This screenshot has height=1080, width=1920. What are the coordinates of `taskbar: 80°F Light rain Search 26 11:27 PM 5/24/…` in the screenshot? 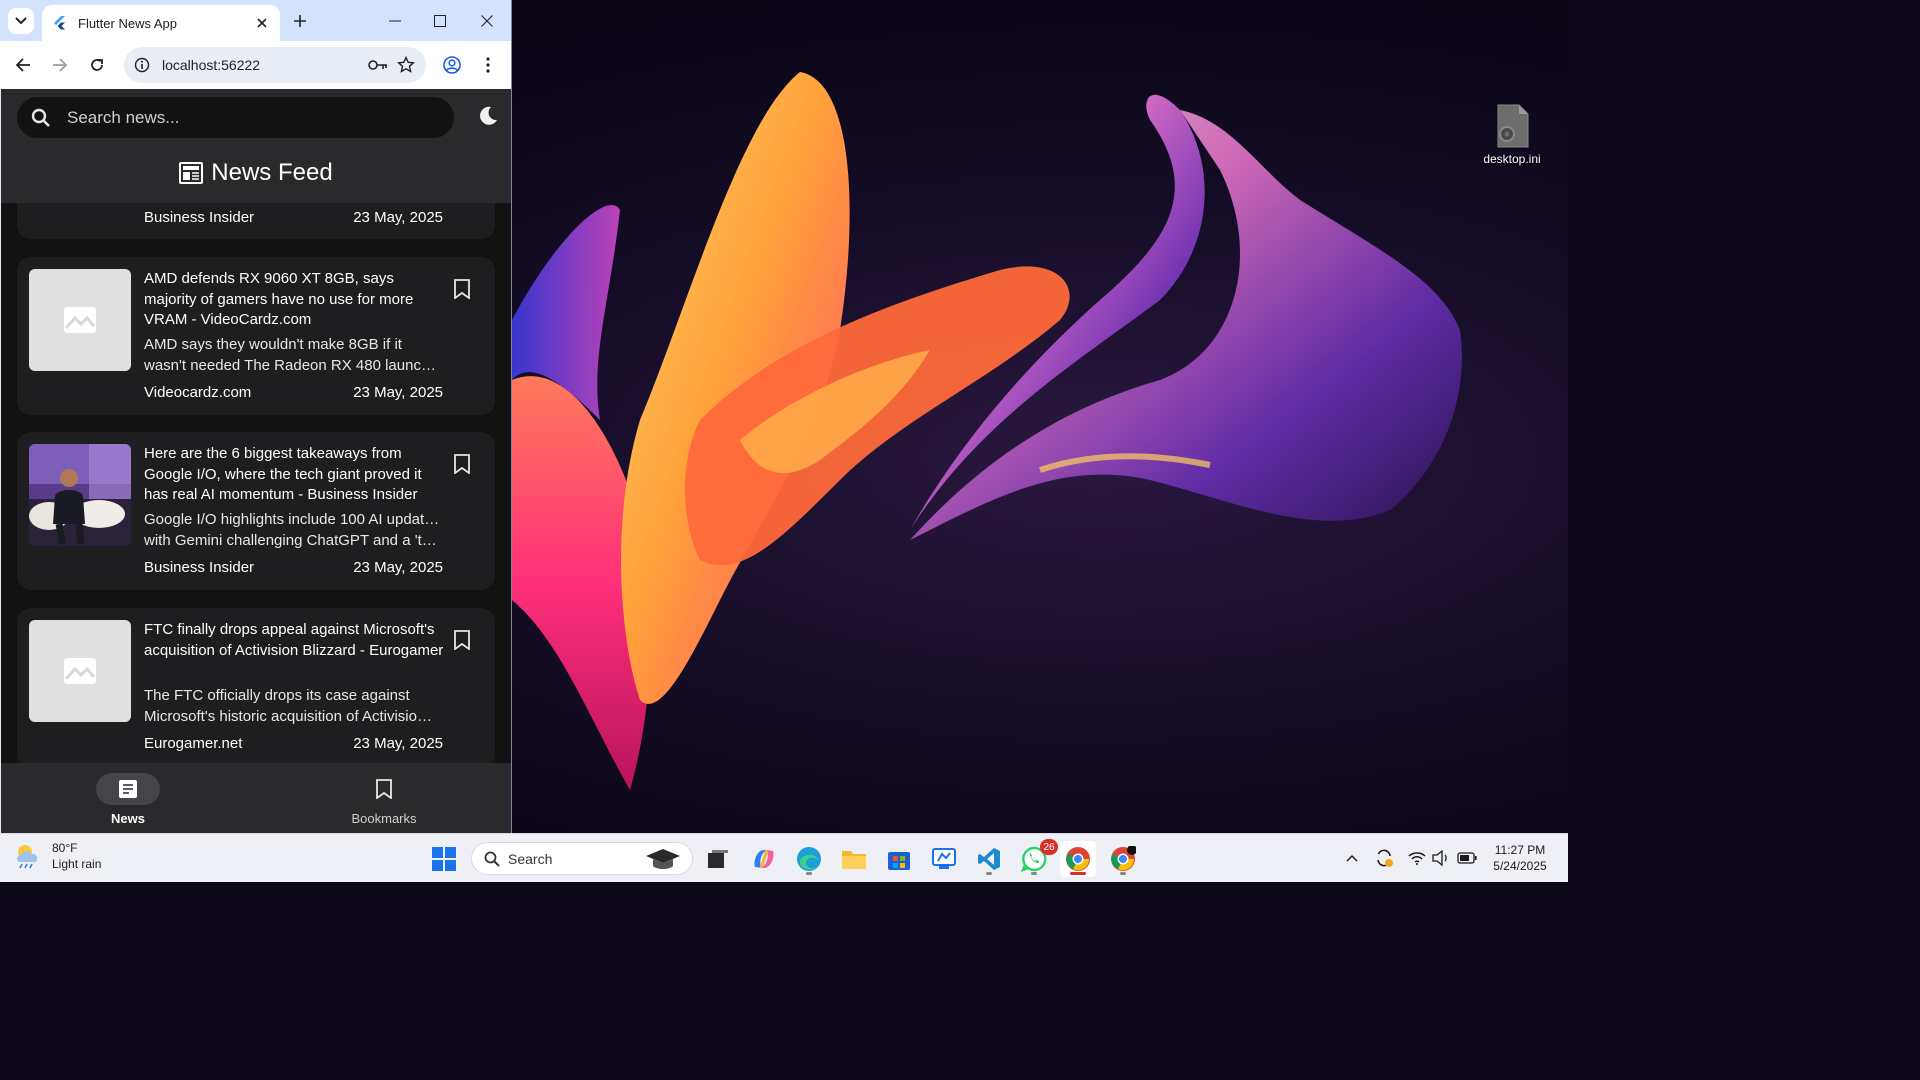 It's located at (784, 857).